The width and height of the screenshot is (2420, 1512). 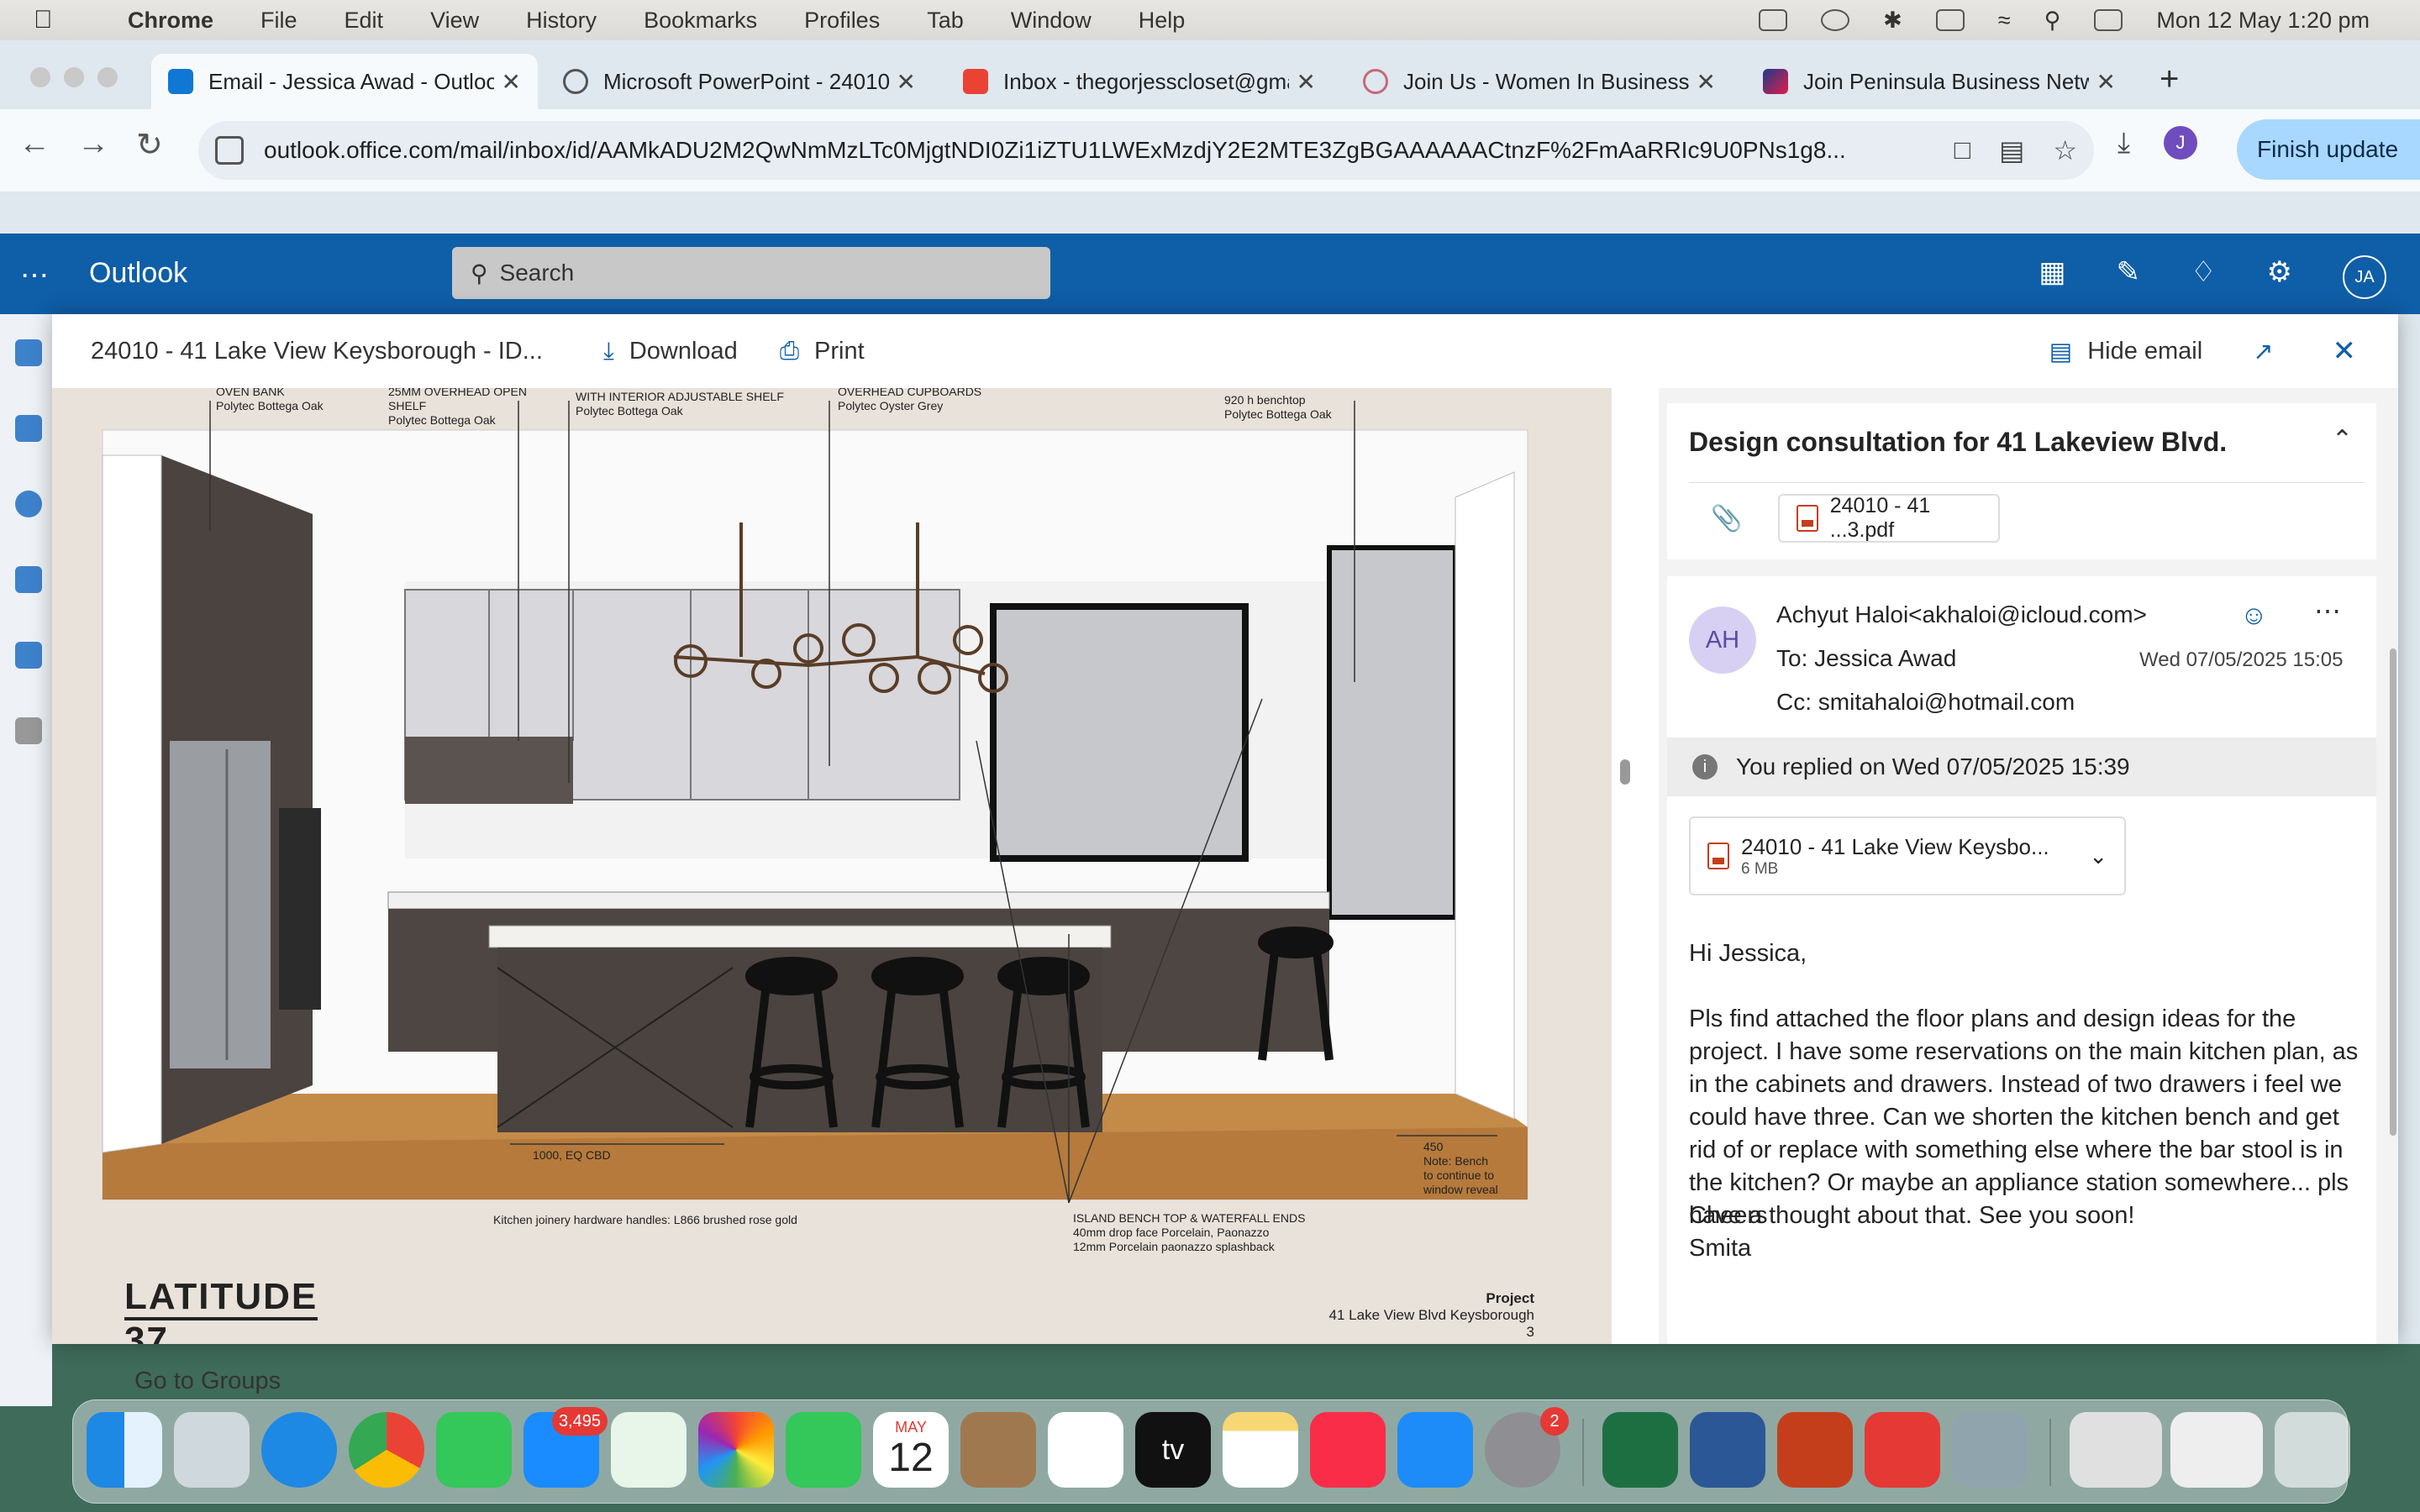 I want to click on onenote-icon: ▦, so click(x=2052, y=277).